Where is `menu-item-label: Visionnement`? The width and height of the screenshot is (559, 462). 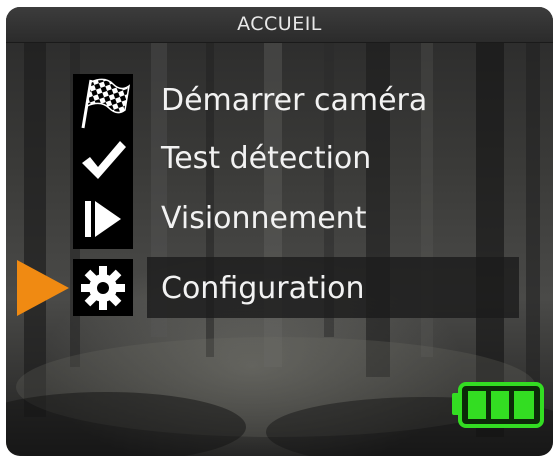 menu-item-label: Visionnement is located at coordinates (264, 218).